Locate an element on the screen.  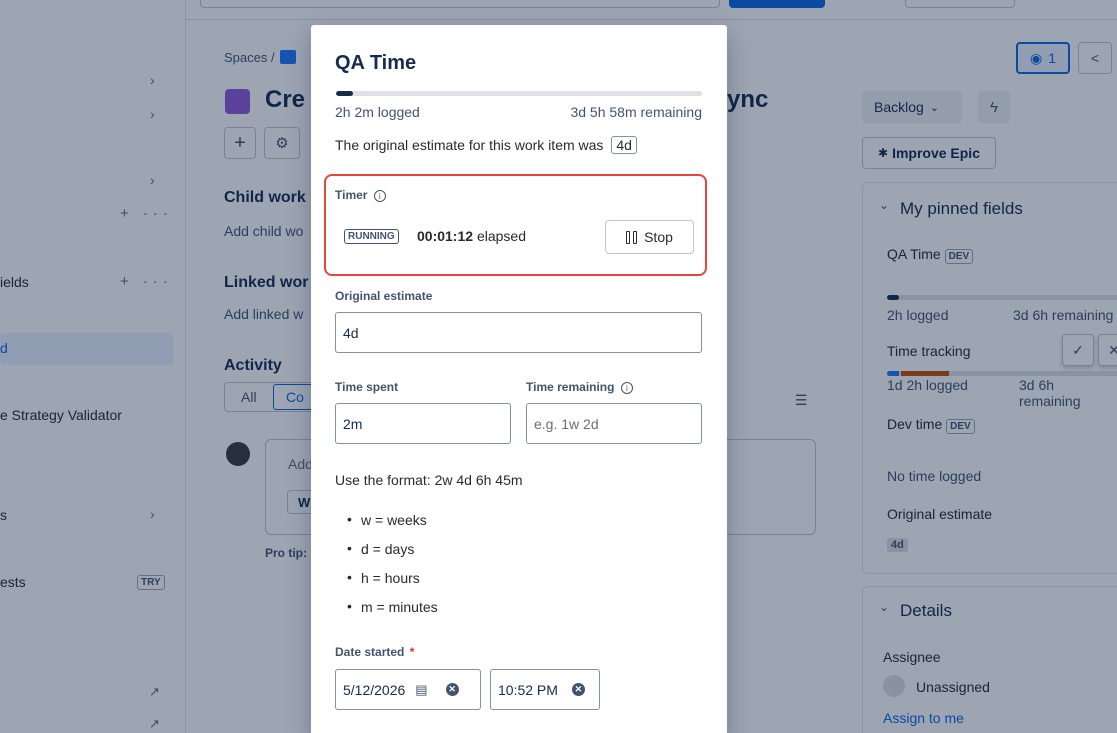
dialog-logged: 2h 2m logged is located at coordinates (377, 112).